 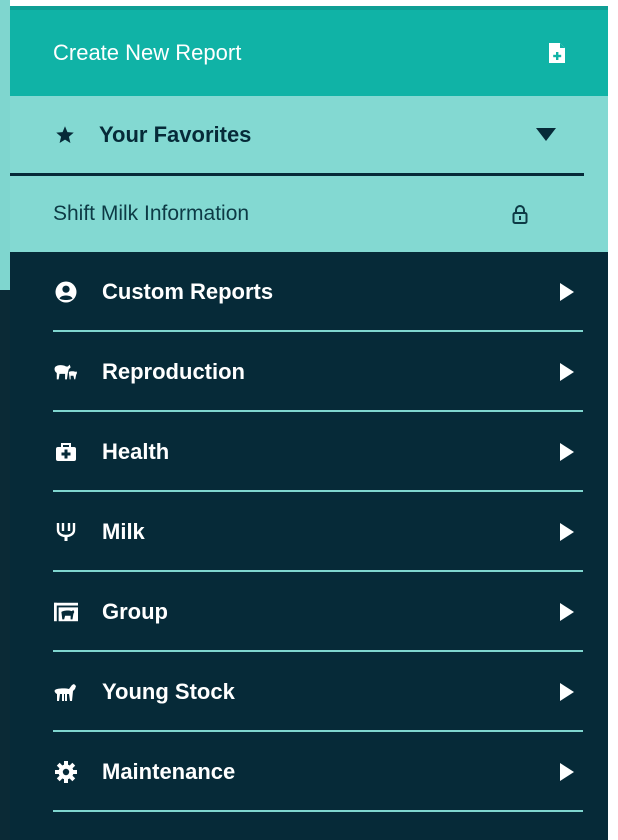 What do you see at coordinates (151, 213) in the screenshot?
I see `favorite-item-label: Shift Milk Information` at bounding box center [151, 213].